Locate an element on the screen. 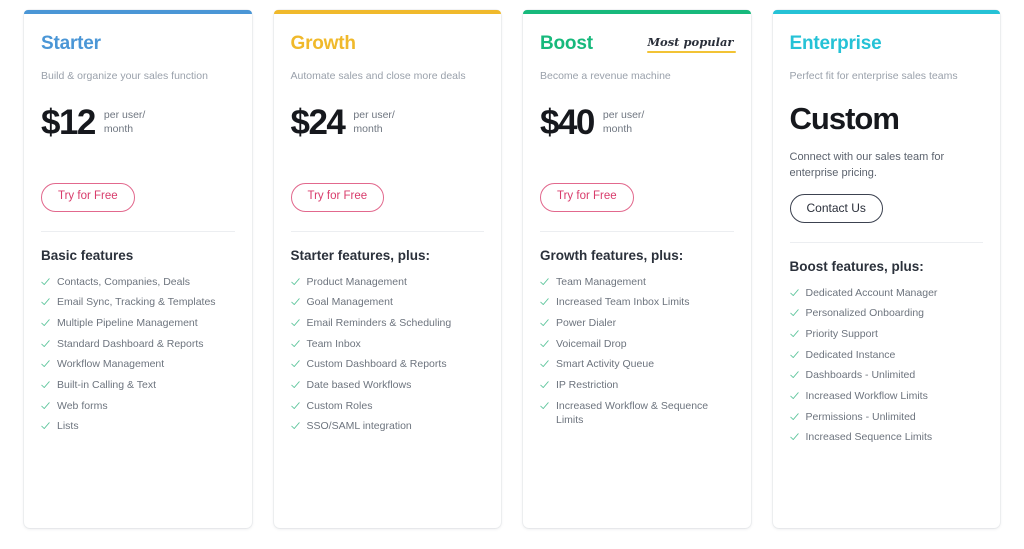 The height and width of the screenshot is (549, 1024). feature-label: Date based Workflows is located at coordinates (359, 385).